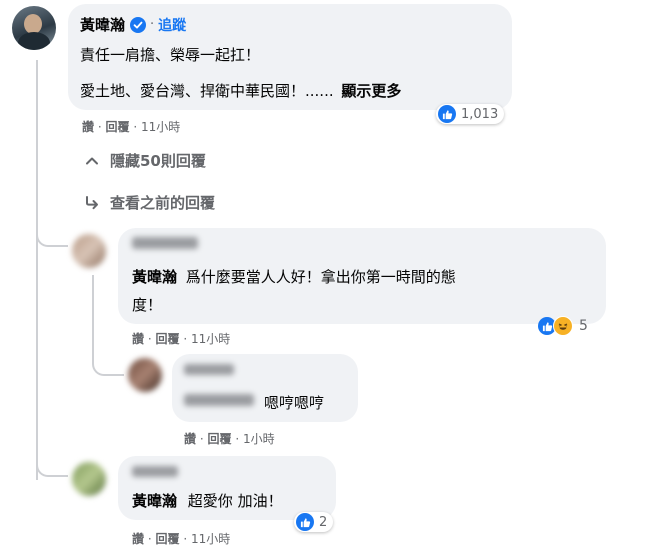 This screenshot has width=656, height=549. Describe the element at coordinates (131, 127) in the screenshot. I see `comment-actions-main: 讚 · 回覆 · 11小時` at that location.